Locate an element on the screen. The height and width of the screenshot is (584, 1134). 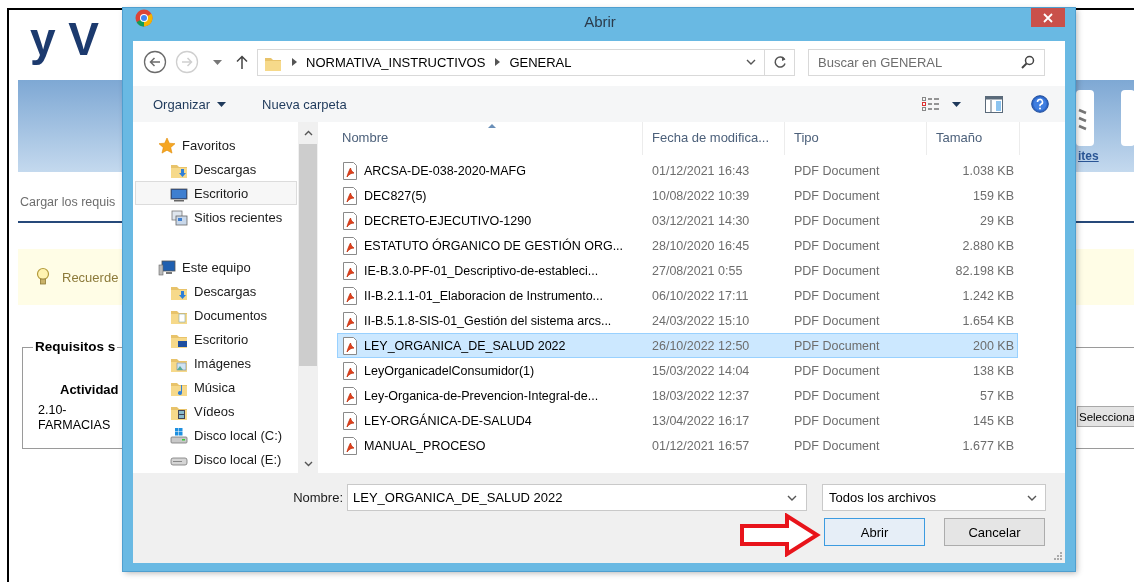
cancel-button: Cancelar is located at coordinates (994, 532).